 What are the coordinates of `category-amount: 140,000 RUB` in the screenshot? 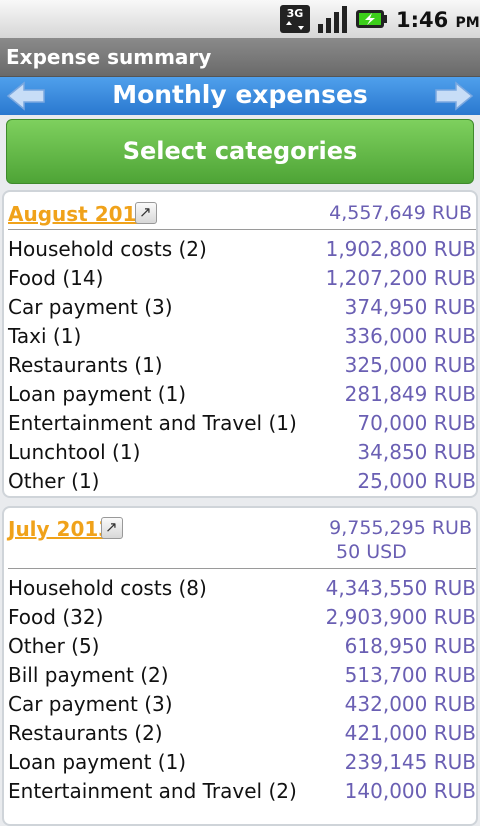 It's located at (410, 791).